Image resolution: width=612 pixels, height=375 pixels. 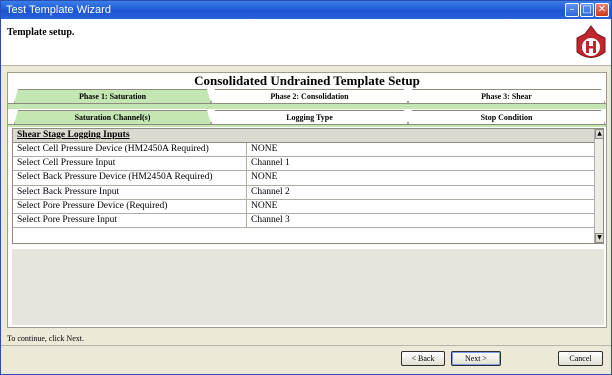 I want to click on row-value-select: Channel 2, so click(x=425, y=192).